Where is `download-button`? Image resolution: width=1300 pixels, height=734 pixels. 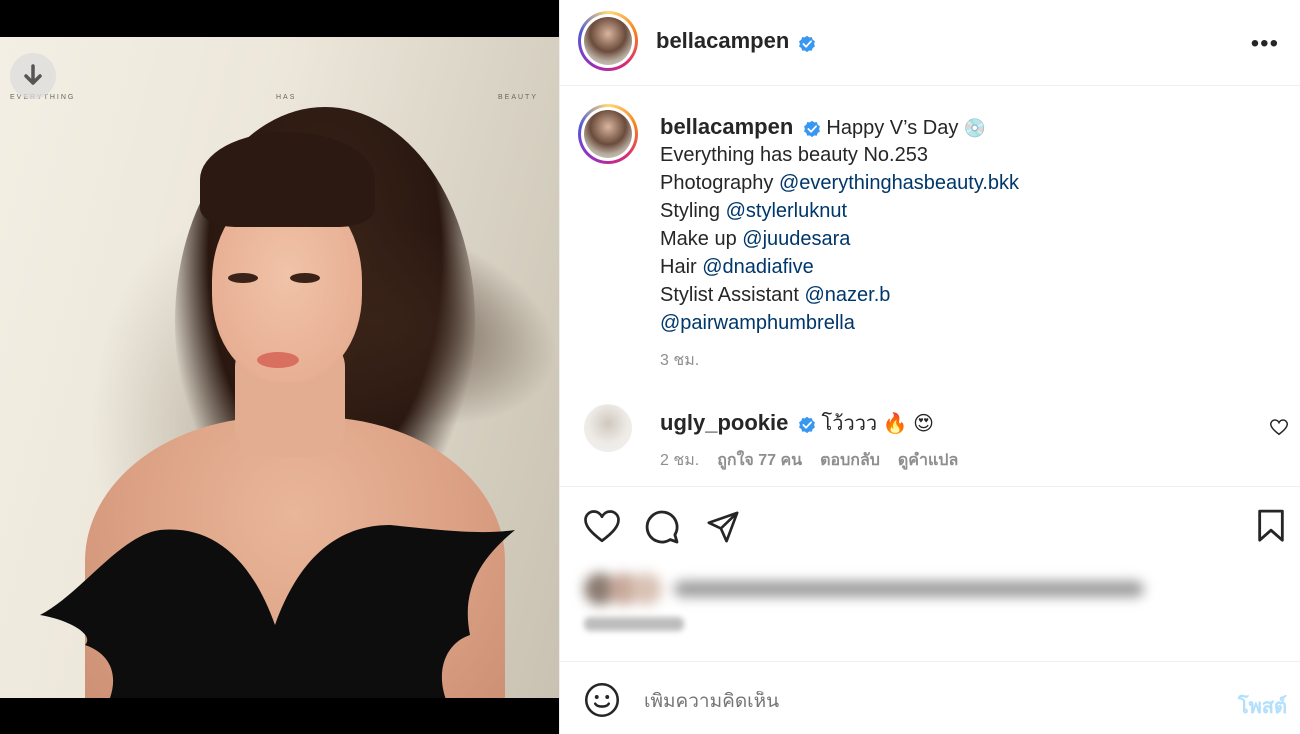 download-button is located at coordinates (33, 76).